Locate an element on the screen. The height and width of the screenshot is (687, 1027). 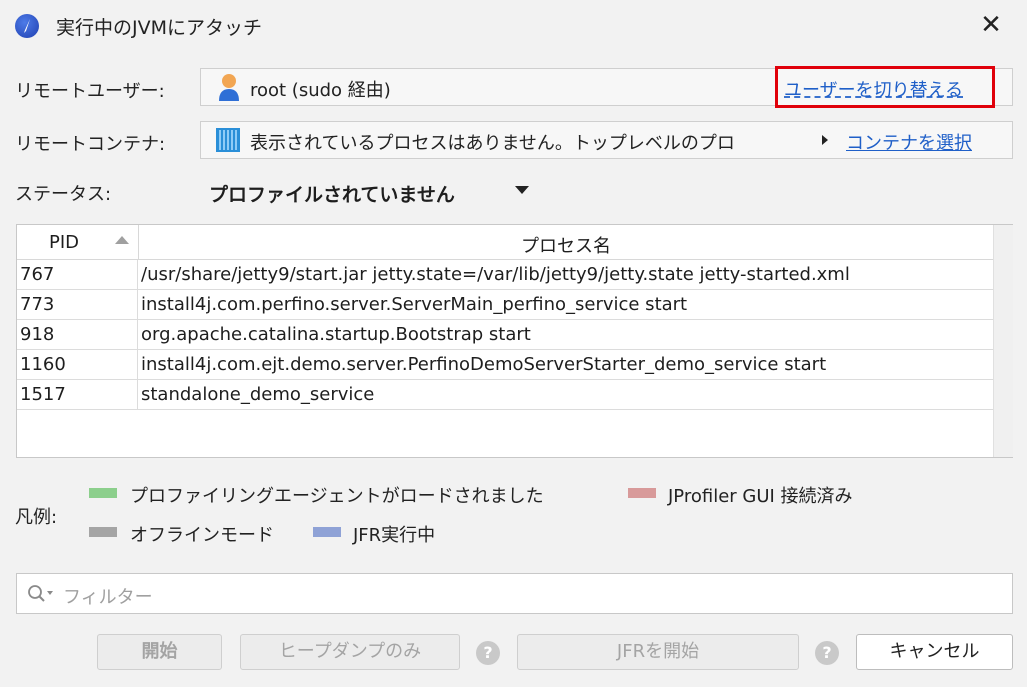
column-header-process-name-label: プロセス名 is located at coordinates (566, 246).